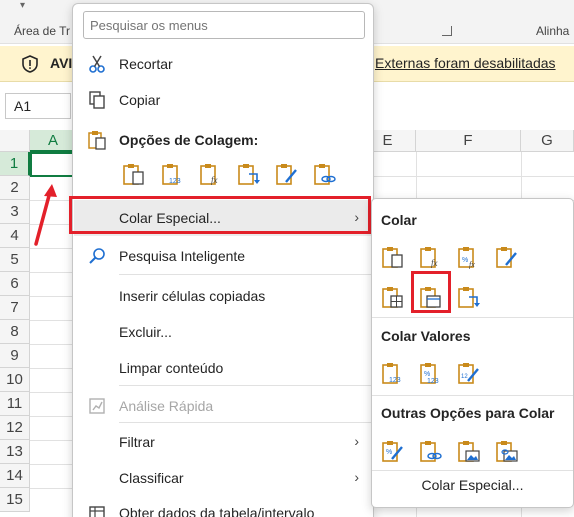 Image resolution: width=574 pixels, height=517 pixels. What do you see at coordinates (15, 404) in the screenshot?
I see `row-header-11: 11` at bounding box center [15, 404].